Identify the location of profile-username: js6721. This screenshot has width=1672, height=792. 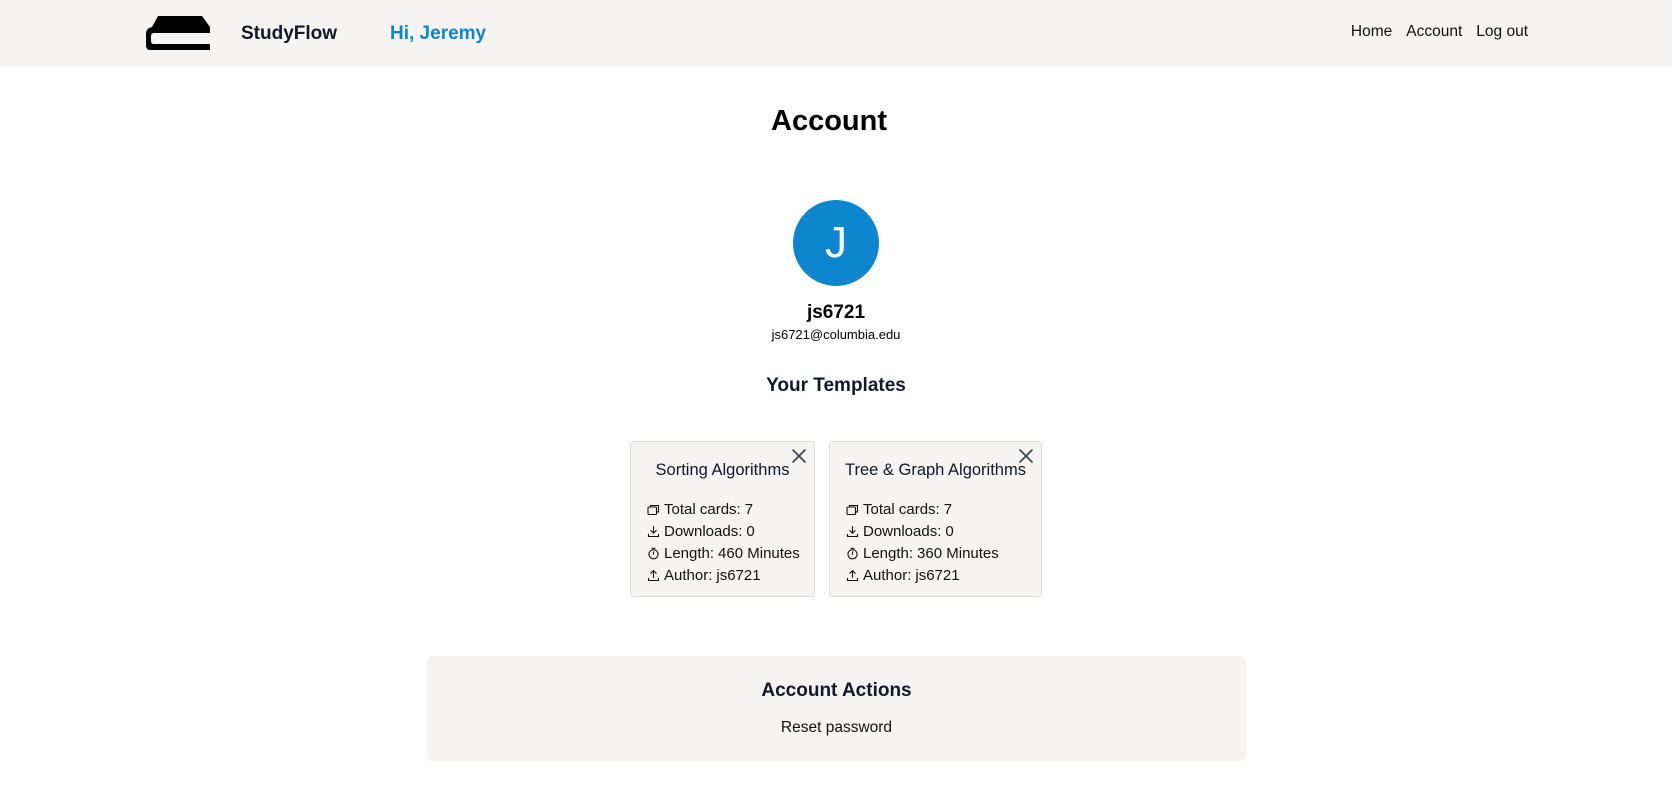
(836, 312).